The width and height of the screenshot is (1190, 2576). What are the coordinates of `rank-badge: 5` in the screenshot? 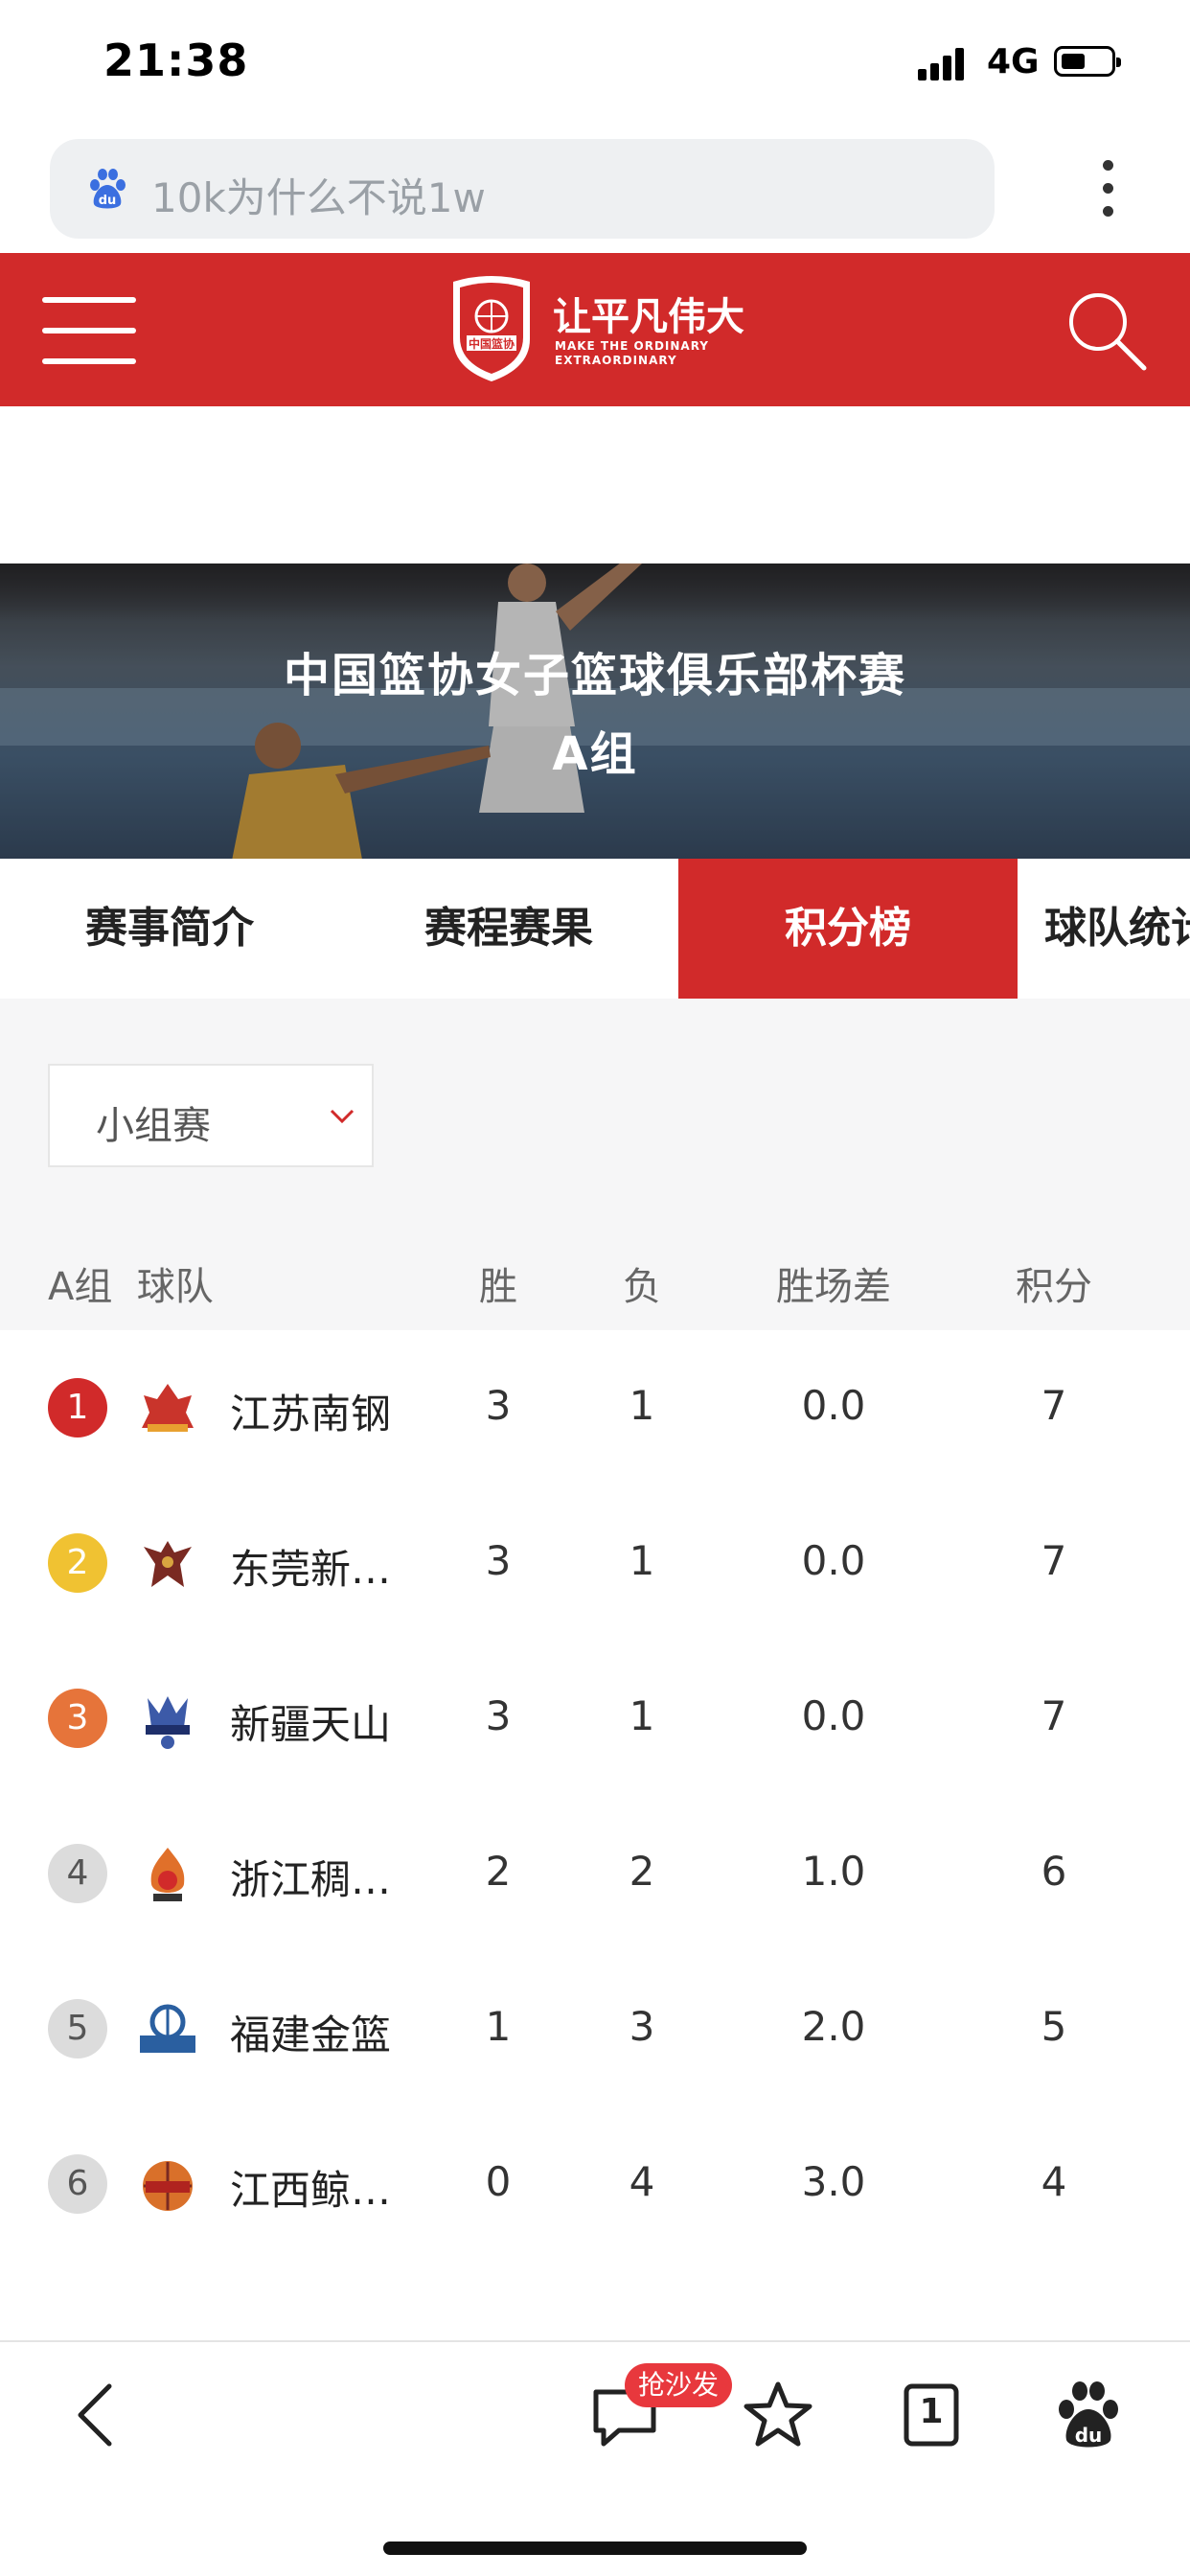 It's located at (78, 2028).